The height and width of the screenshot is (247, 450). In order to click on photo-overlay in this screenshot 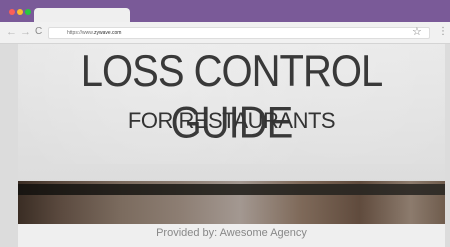, I will do `click(231, 189)`.